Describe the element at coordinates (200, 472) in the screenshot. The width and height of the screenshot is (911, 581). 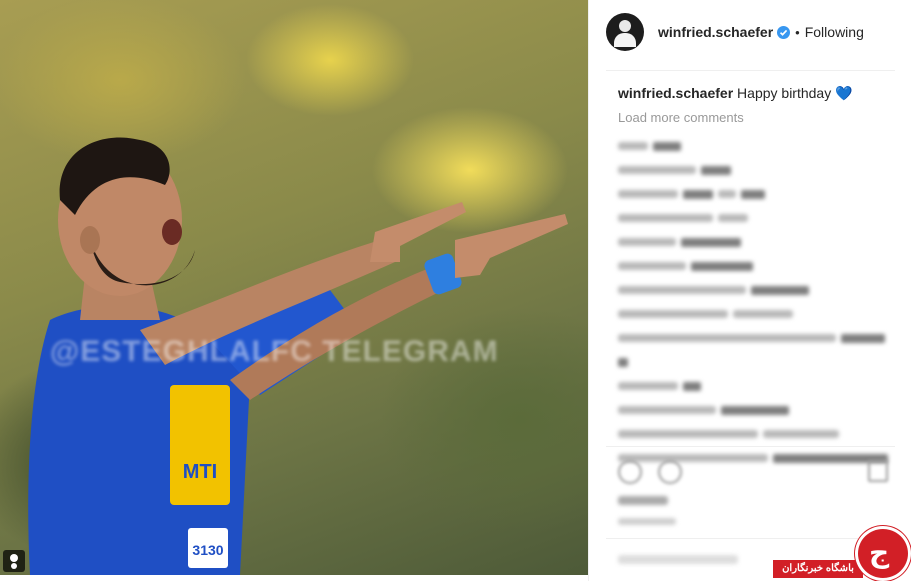
I see `jersey-sponsor: MTI` at that location.